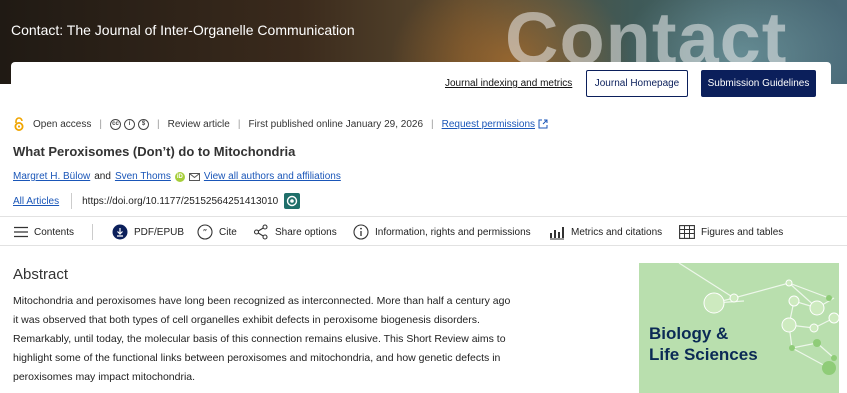 The width and height of the screenshot is (847, 393). Describe the element at coordinates (72, 201) in the screenshot. I see `doi-divider` at that location.